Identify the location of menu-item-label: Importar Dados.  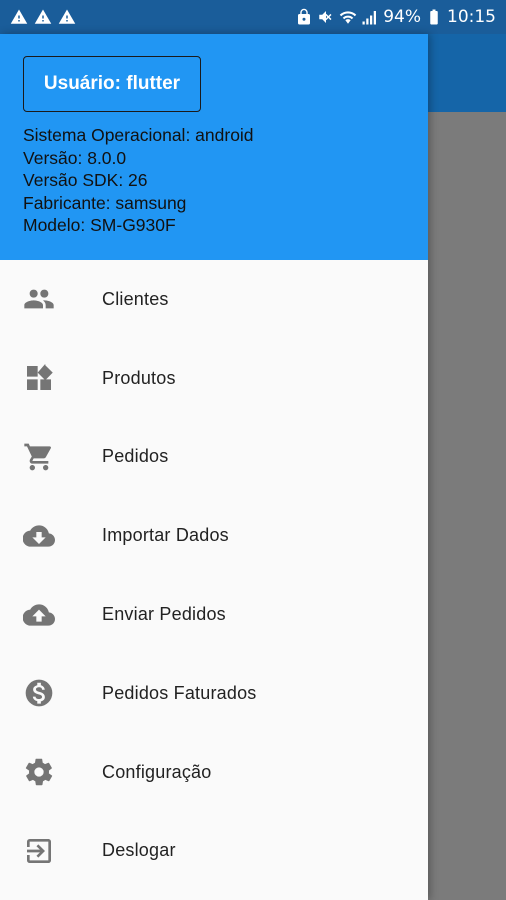
(165, 535).